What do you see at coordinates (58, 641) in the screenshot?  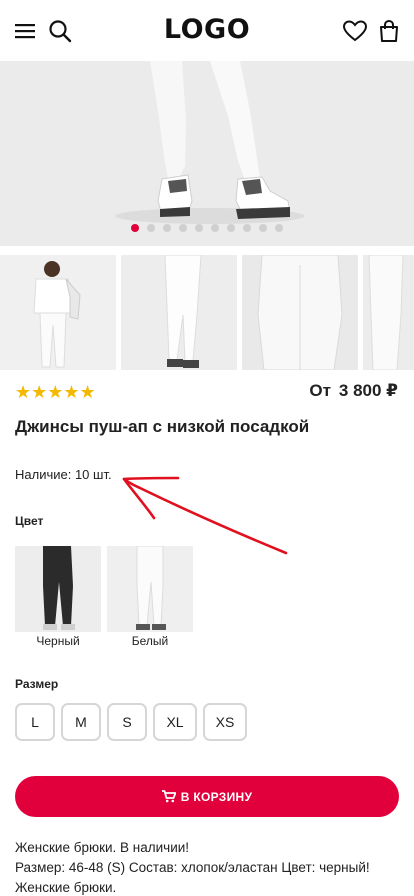 I see `color-label-black: Черный` at bounding box center [58, 641].